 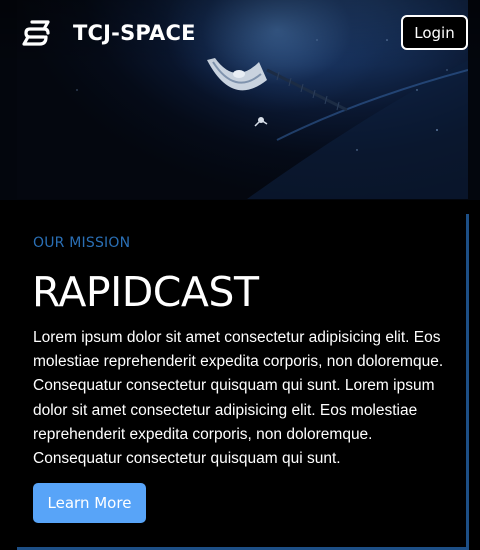 What do you see at coordinates (82, 243) in the screenshot?
I see `mission-eyebrow: OUR MISSION` at bounding box center [82, 243].